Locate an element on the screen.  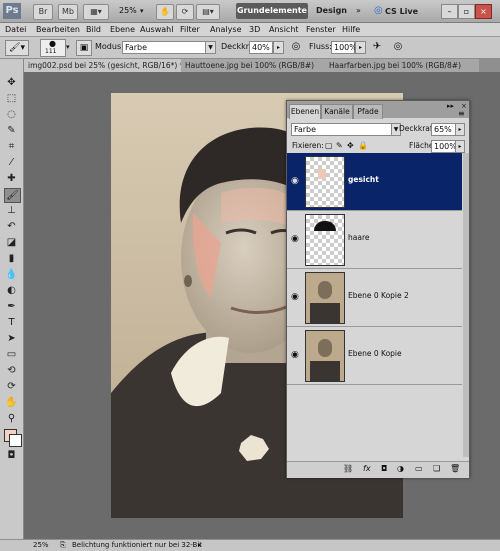
layer-name: haare is located at coordinates (358, 238).